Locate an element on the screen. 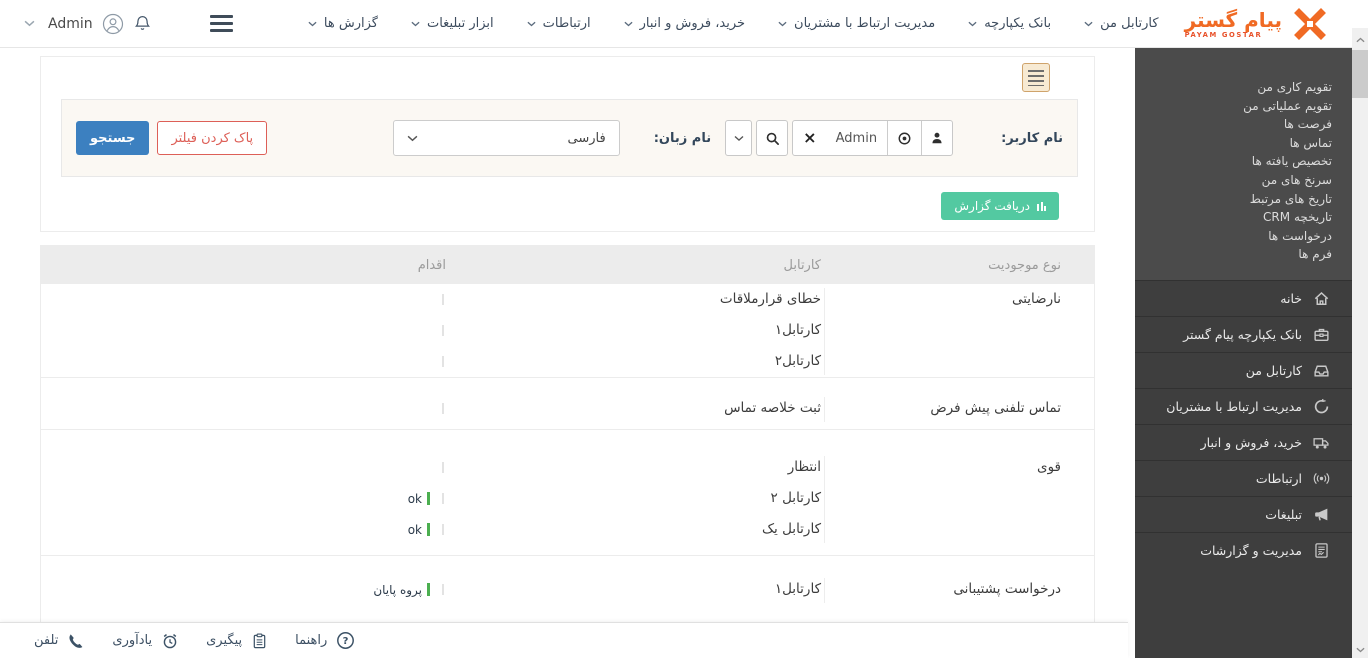  sidebar-quick-link: تقویم کاری من is located at coordinates (1243, 87).